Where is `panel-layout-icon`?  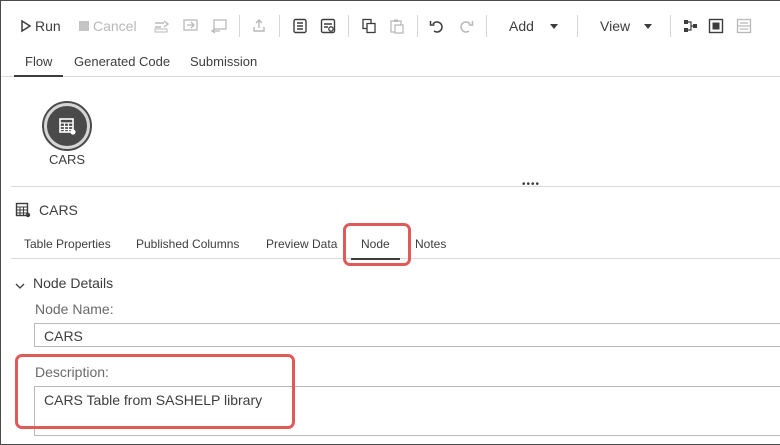 panel-layout-icon is located at coordinates (716, 26).